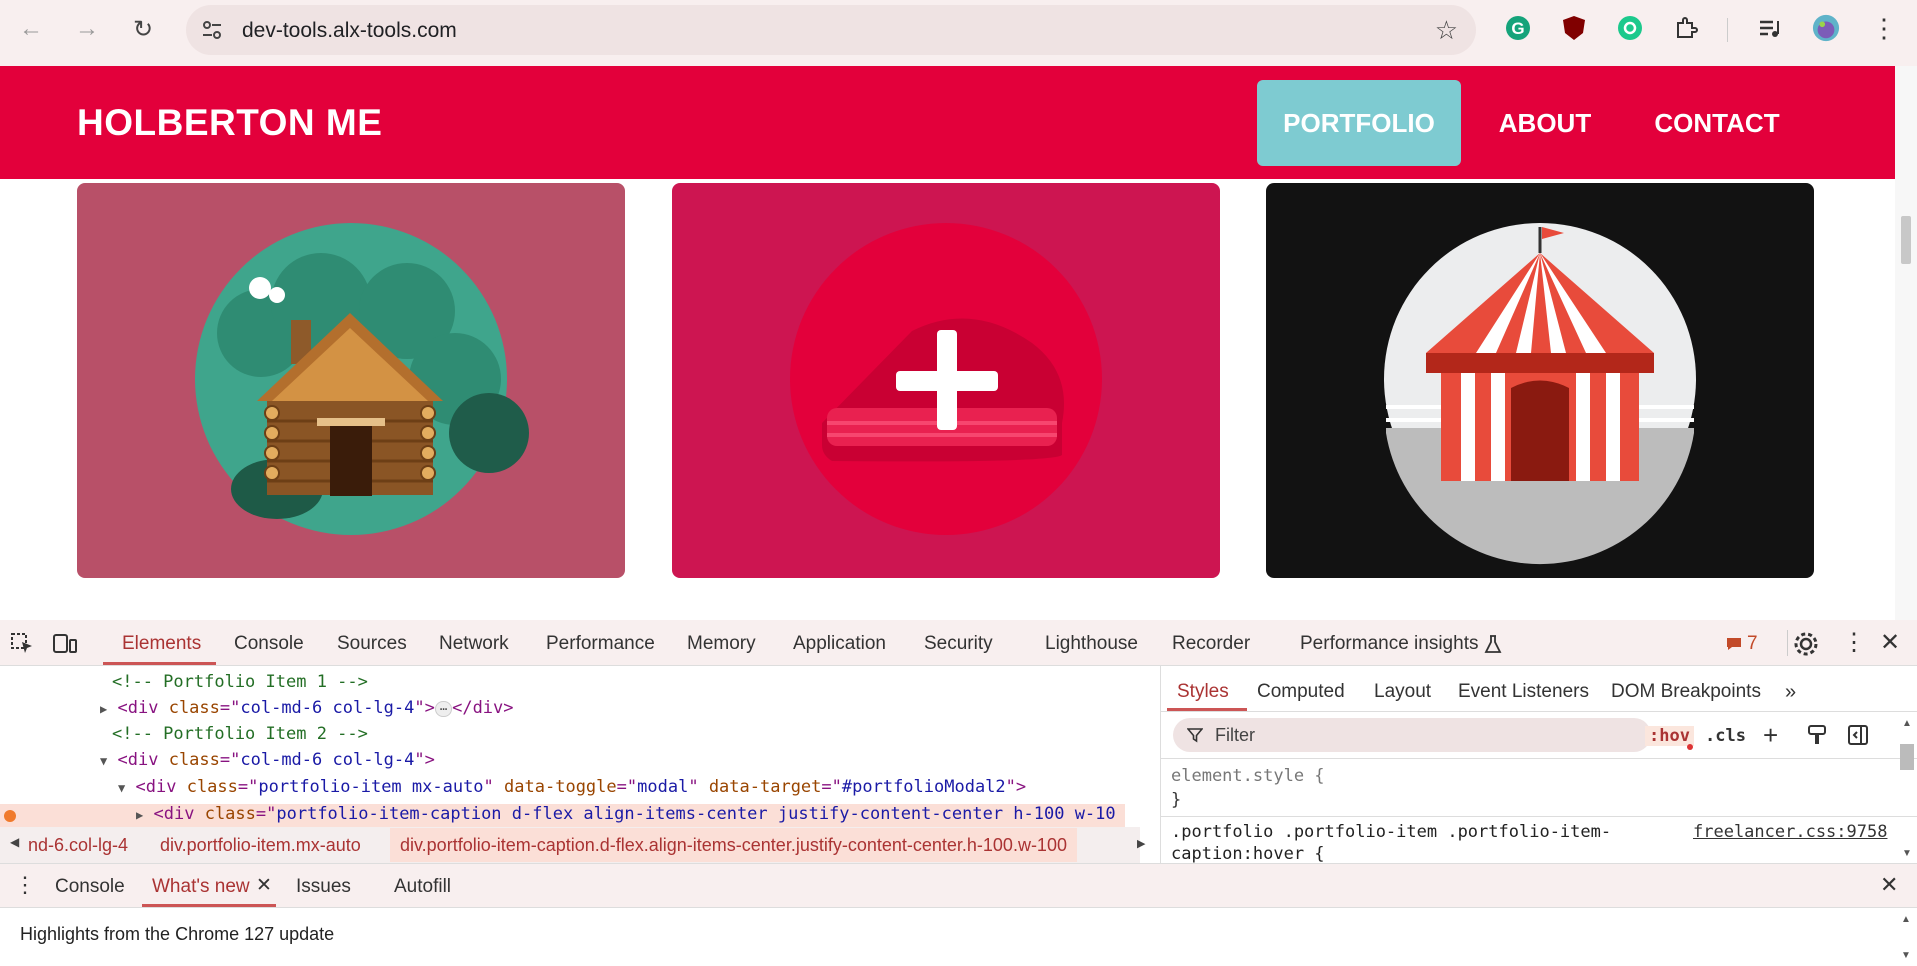 Image resolution: width=1917 pixels, height=966 pixels. What do you see at coordinates (25, 885) in the screenshot?
I see `drawer-menu-icon: ⋮` at bounding box center [25, 885].